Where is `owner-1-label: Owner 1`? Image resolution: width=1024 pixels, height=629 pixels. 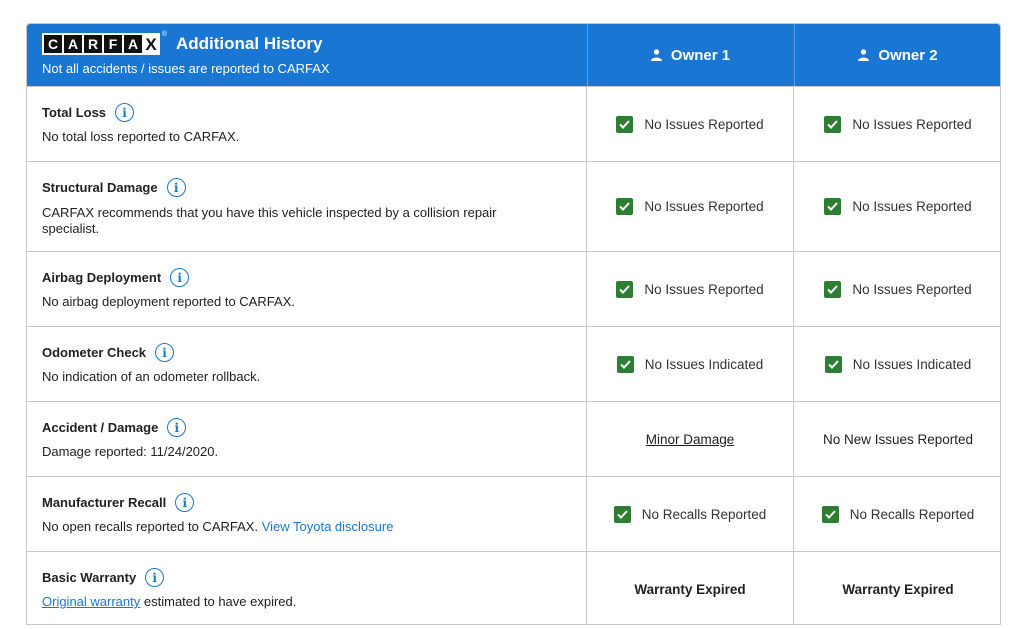 owner-1-label: Owner 1 is located at coordinates (700, 55).